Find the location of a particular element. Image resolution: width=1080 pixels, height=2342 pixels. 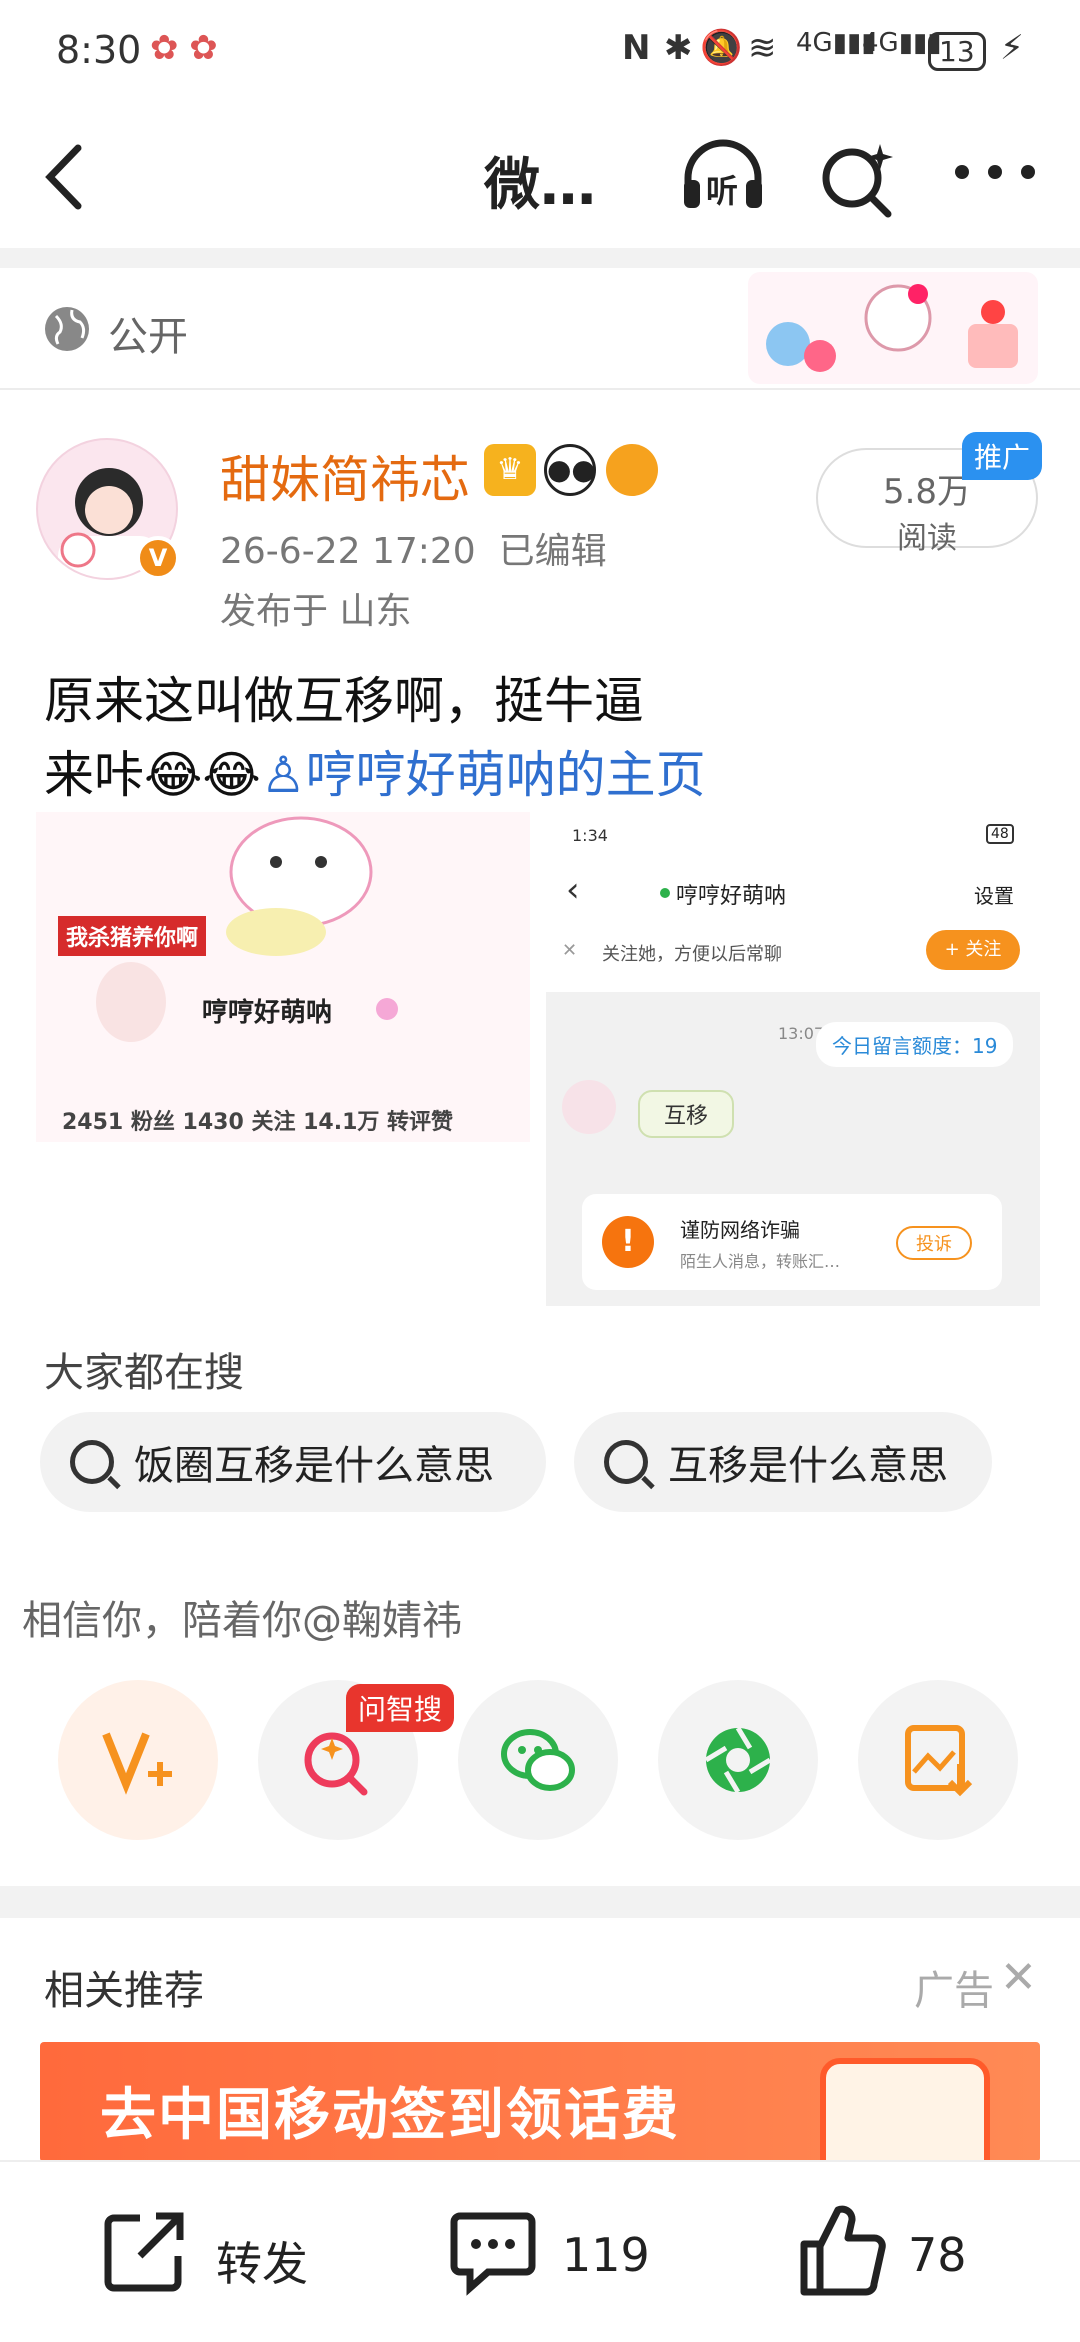

nfc-icon: N is located at coordinates (636, 48).